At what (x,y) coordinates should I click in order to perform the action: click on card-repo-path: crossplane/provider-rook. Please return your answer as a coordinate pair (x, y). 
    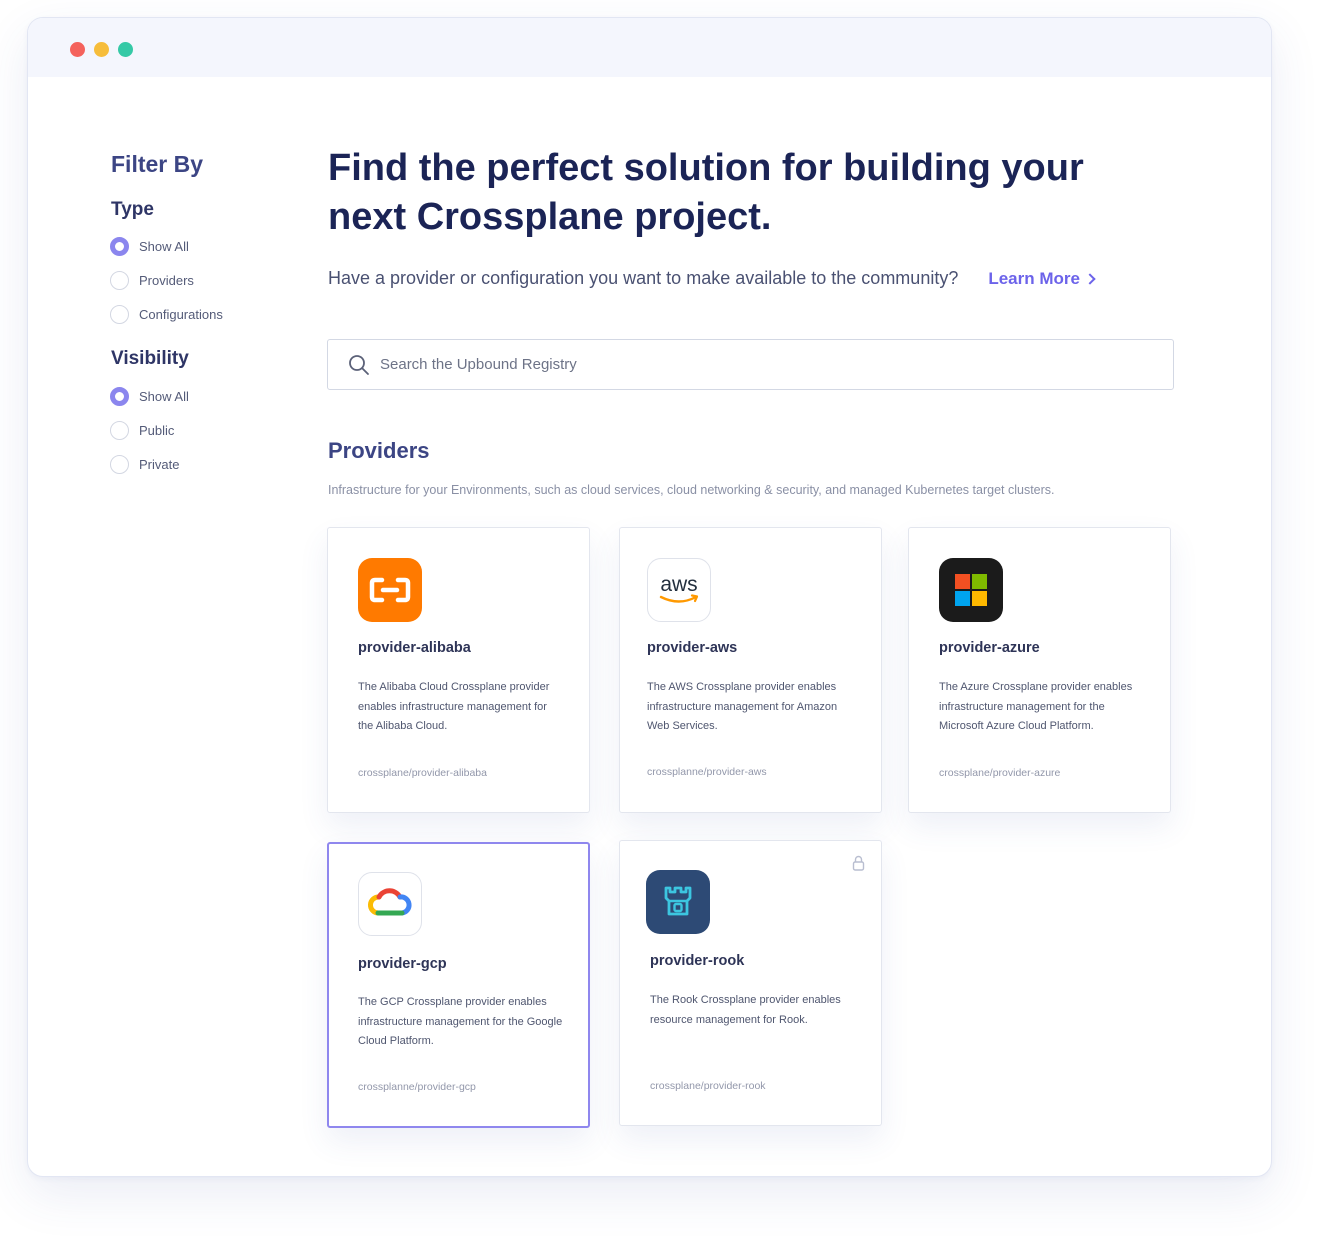
    Looking at the image, I should click on (708, 1086).